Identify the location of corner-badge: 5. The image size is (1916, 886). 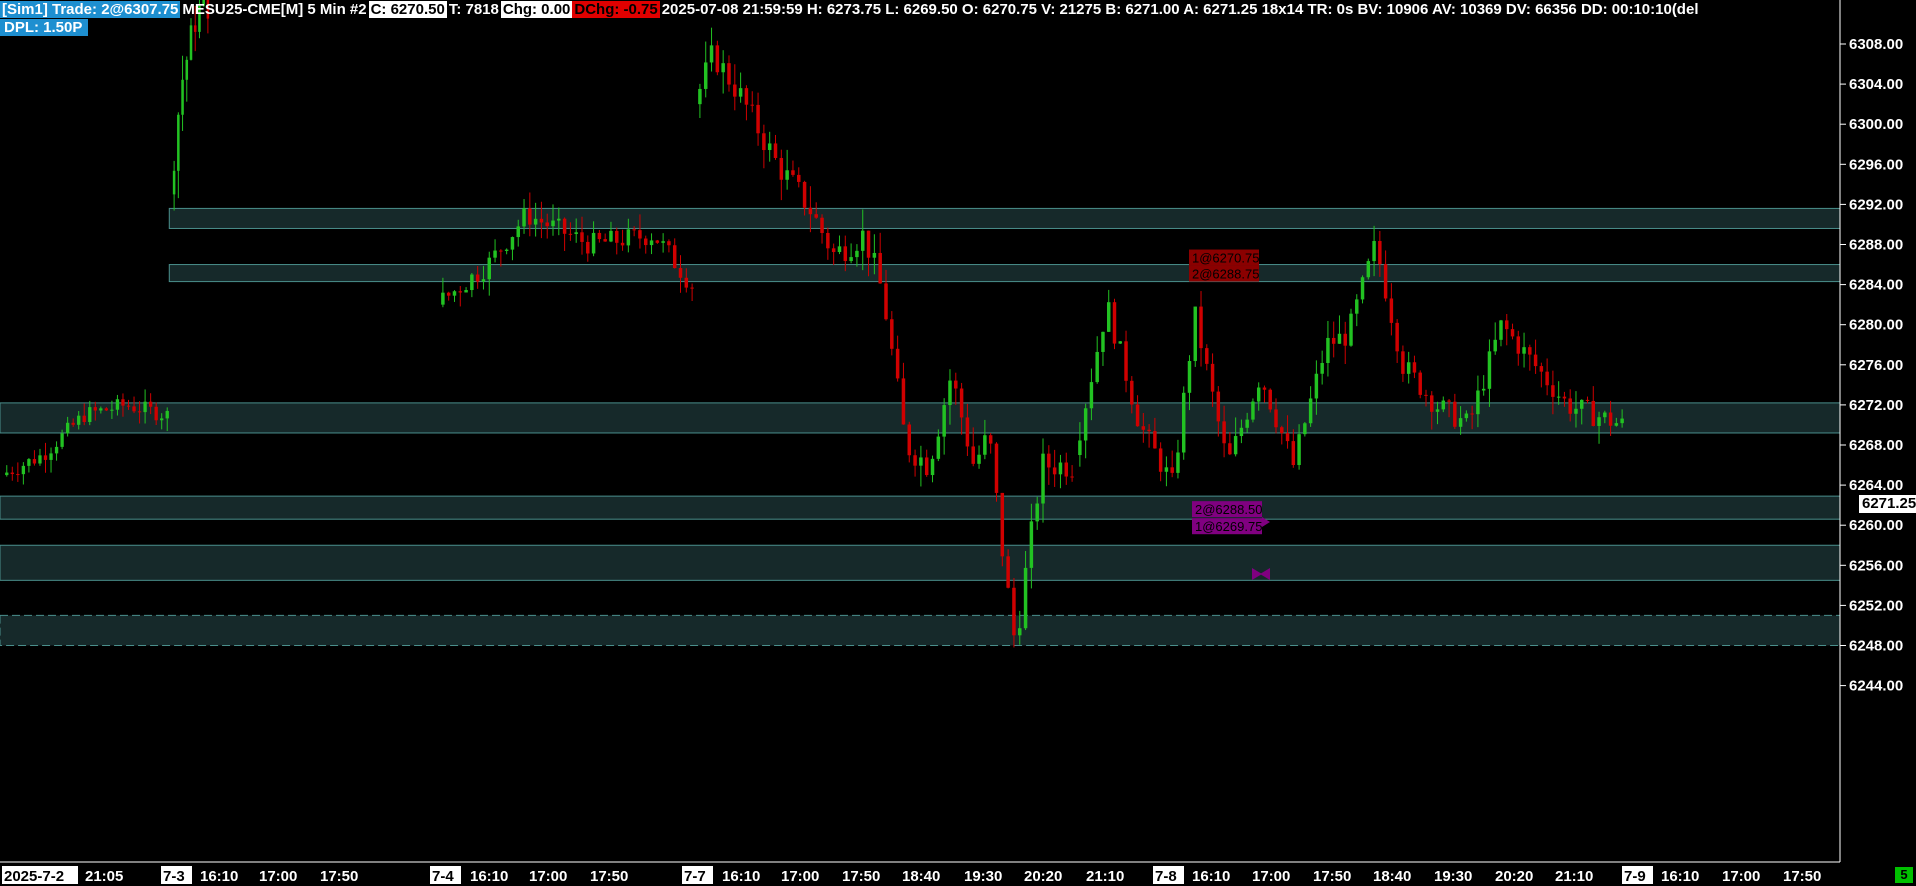
(1904, 875).